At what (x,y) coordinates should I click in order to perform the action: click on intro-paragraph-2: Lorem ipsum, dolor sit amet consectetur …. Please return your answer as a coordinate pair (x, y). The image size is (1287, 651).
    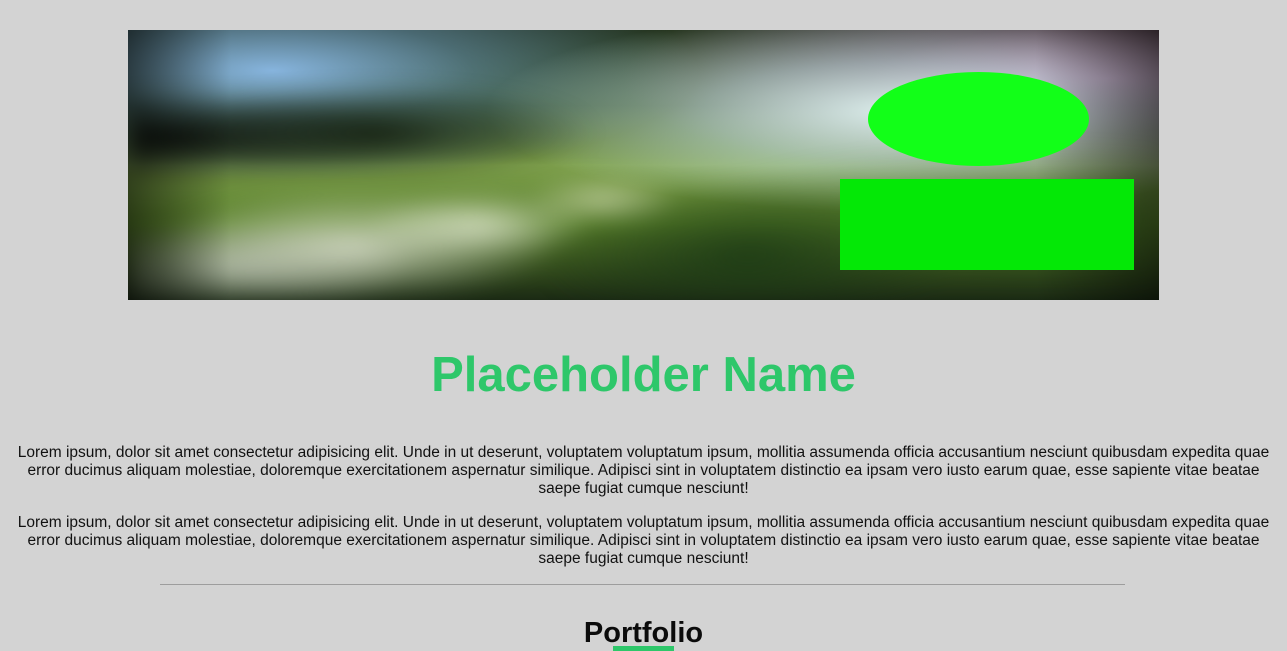
    Looking at the image, I should click on (643, 540).